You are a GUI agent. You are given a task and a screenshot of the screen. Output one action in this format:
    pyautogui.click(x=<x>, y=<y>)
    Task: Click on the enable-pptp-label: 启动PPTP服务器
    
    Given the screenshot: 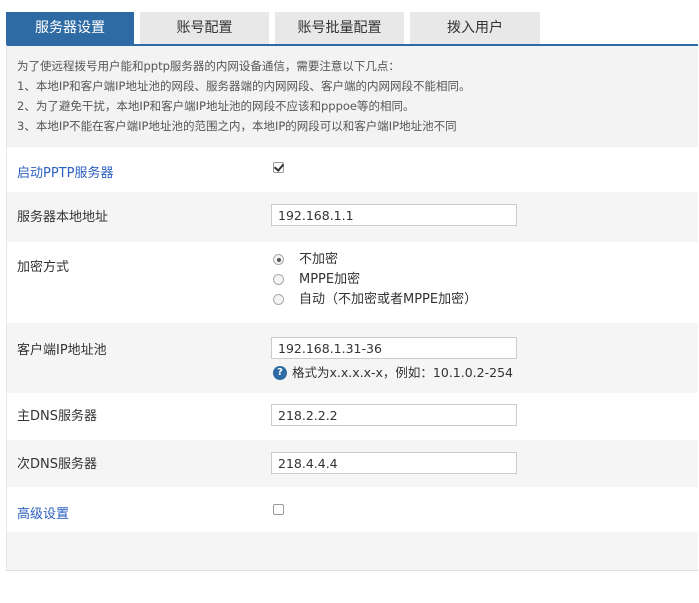 What is the action you would take?
    pyautogui.click(x=65, y=171)
    